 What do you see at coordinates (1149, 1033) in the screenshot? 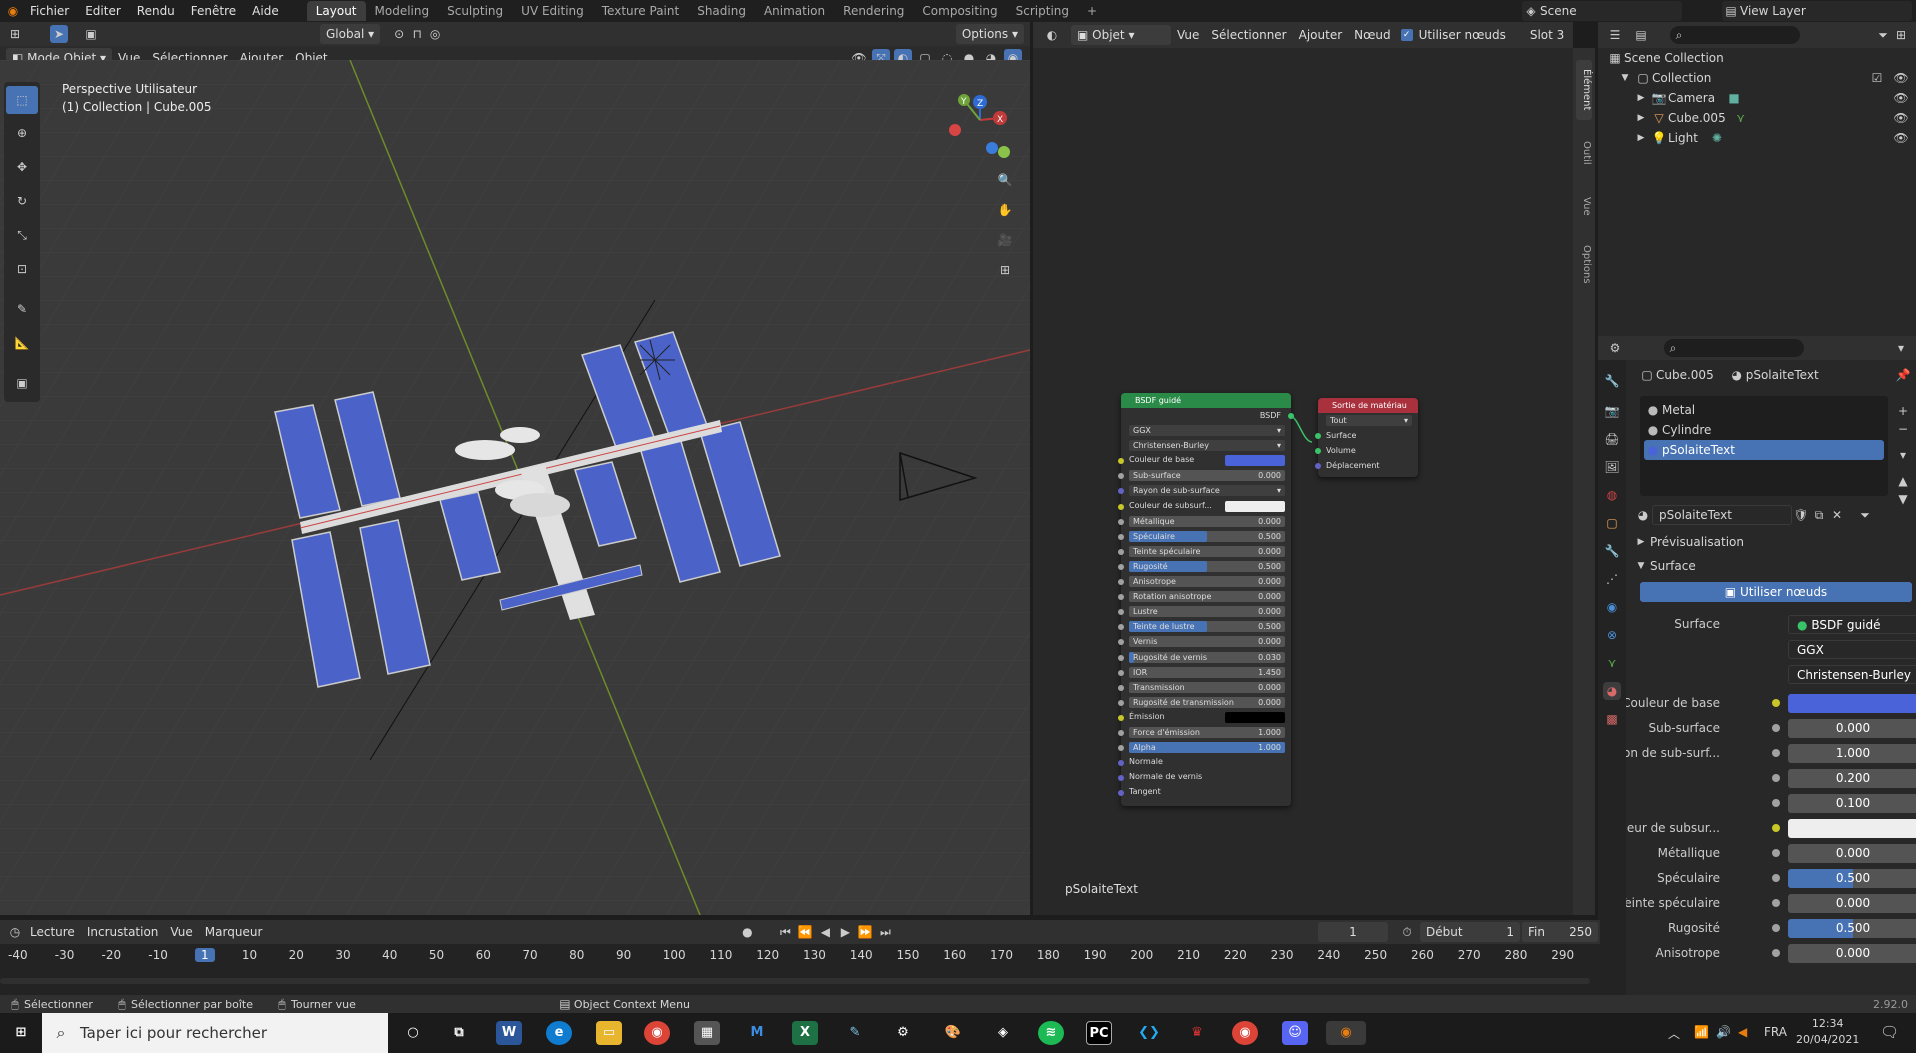
I see `vscode-icon: ❮❯` at bounding box center [1149, 1033].